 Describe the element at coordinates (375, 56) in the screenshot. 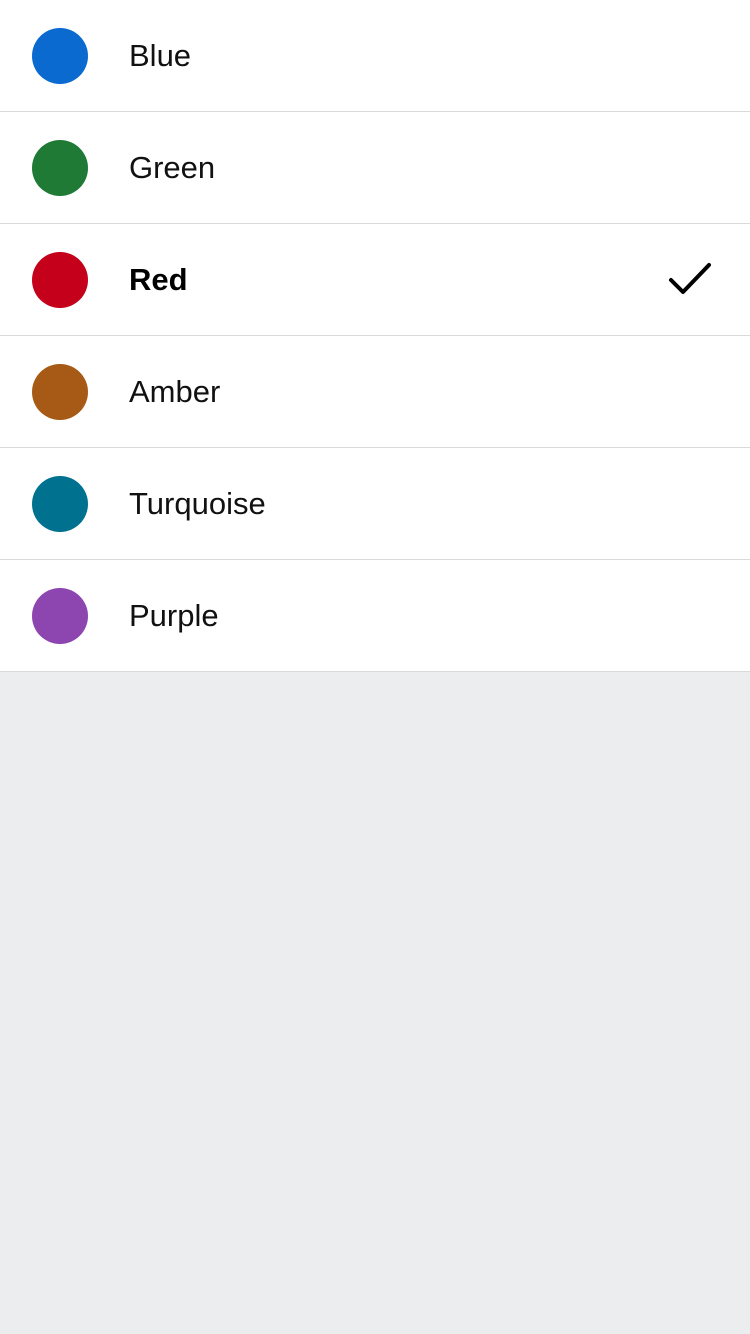

I see `color-option-blue: Blue` at that location.